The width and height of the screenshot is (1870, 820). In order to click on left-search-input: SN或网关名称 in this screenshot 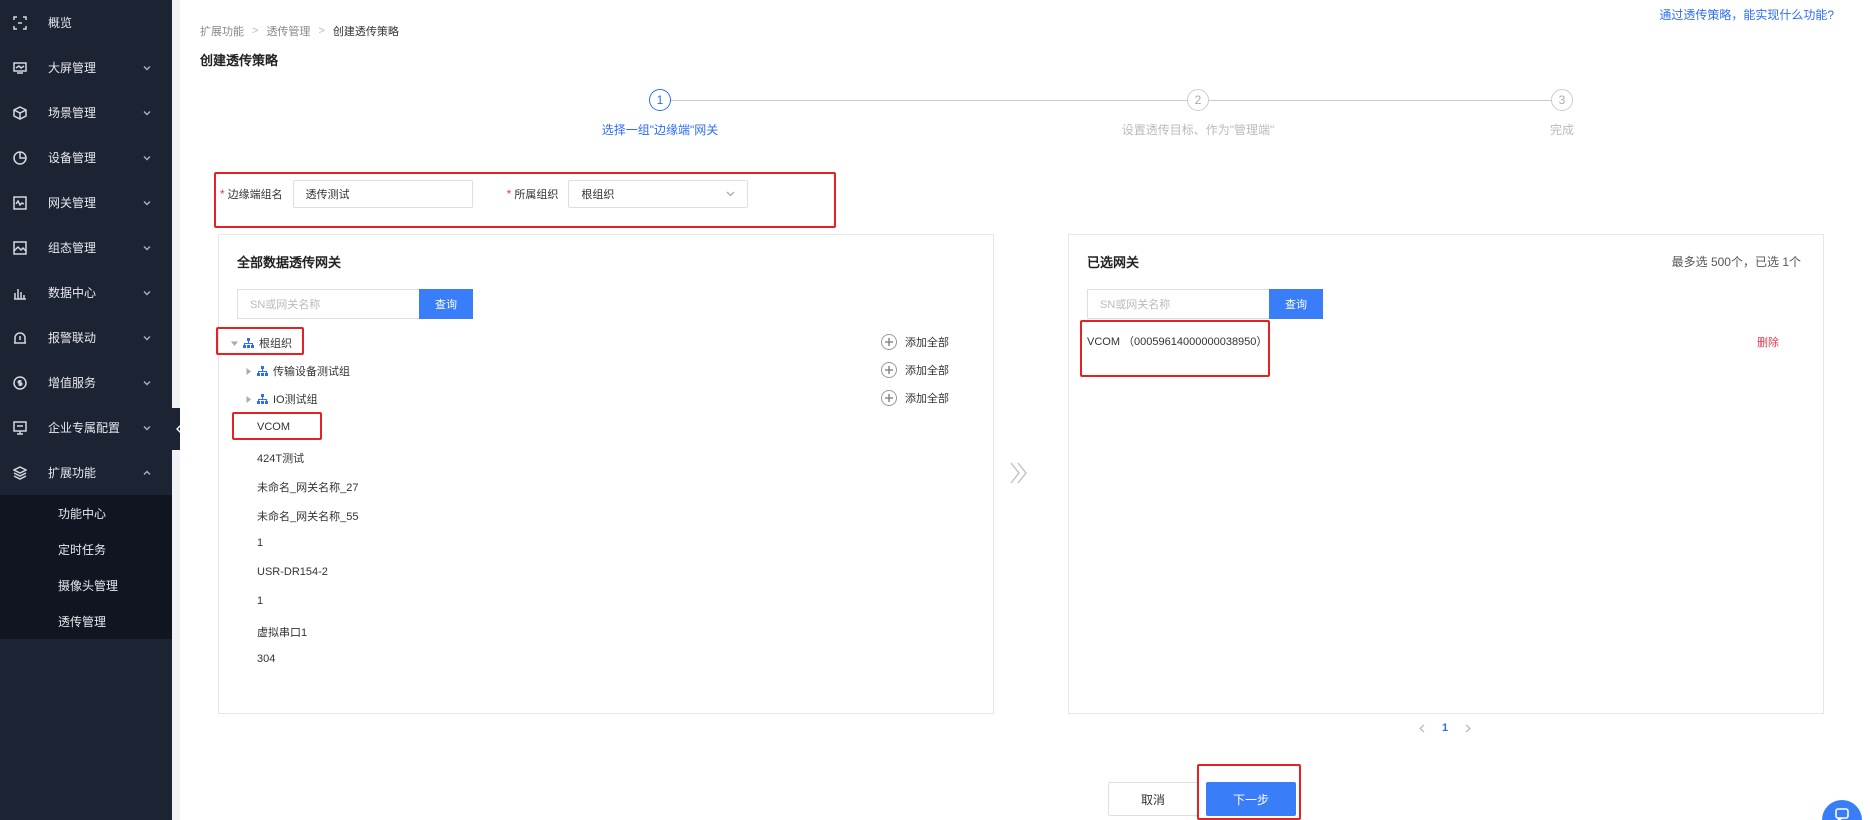, I will do `click(328, 304)`.